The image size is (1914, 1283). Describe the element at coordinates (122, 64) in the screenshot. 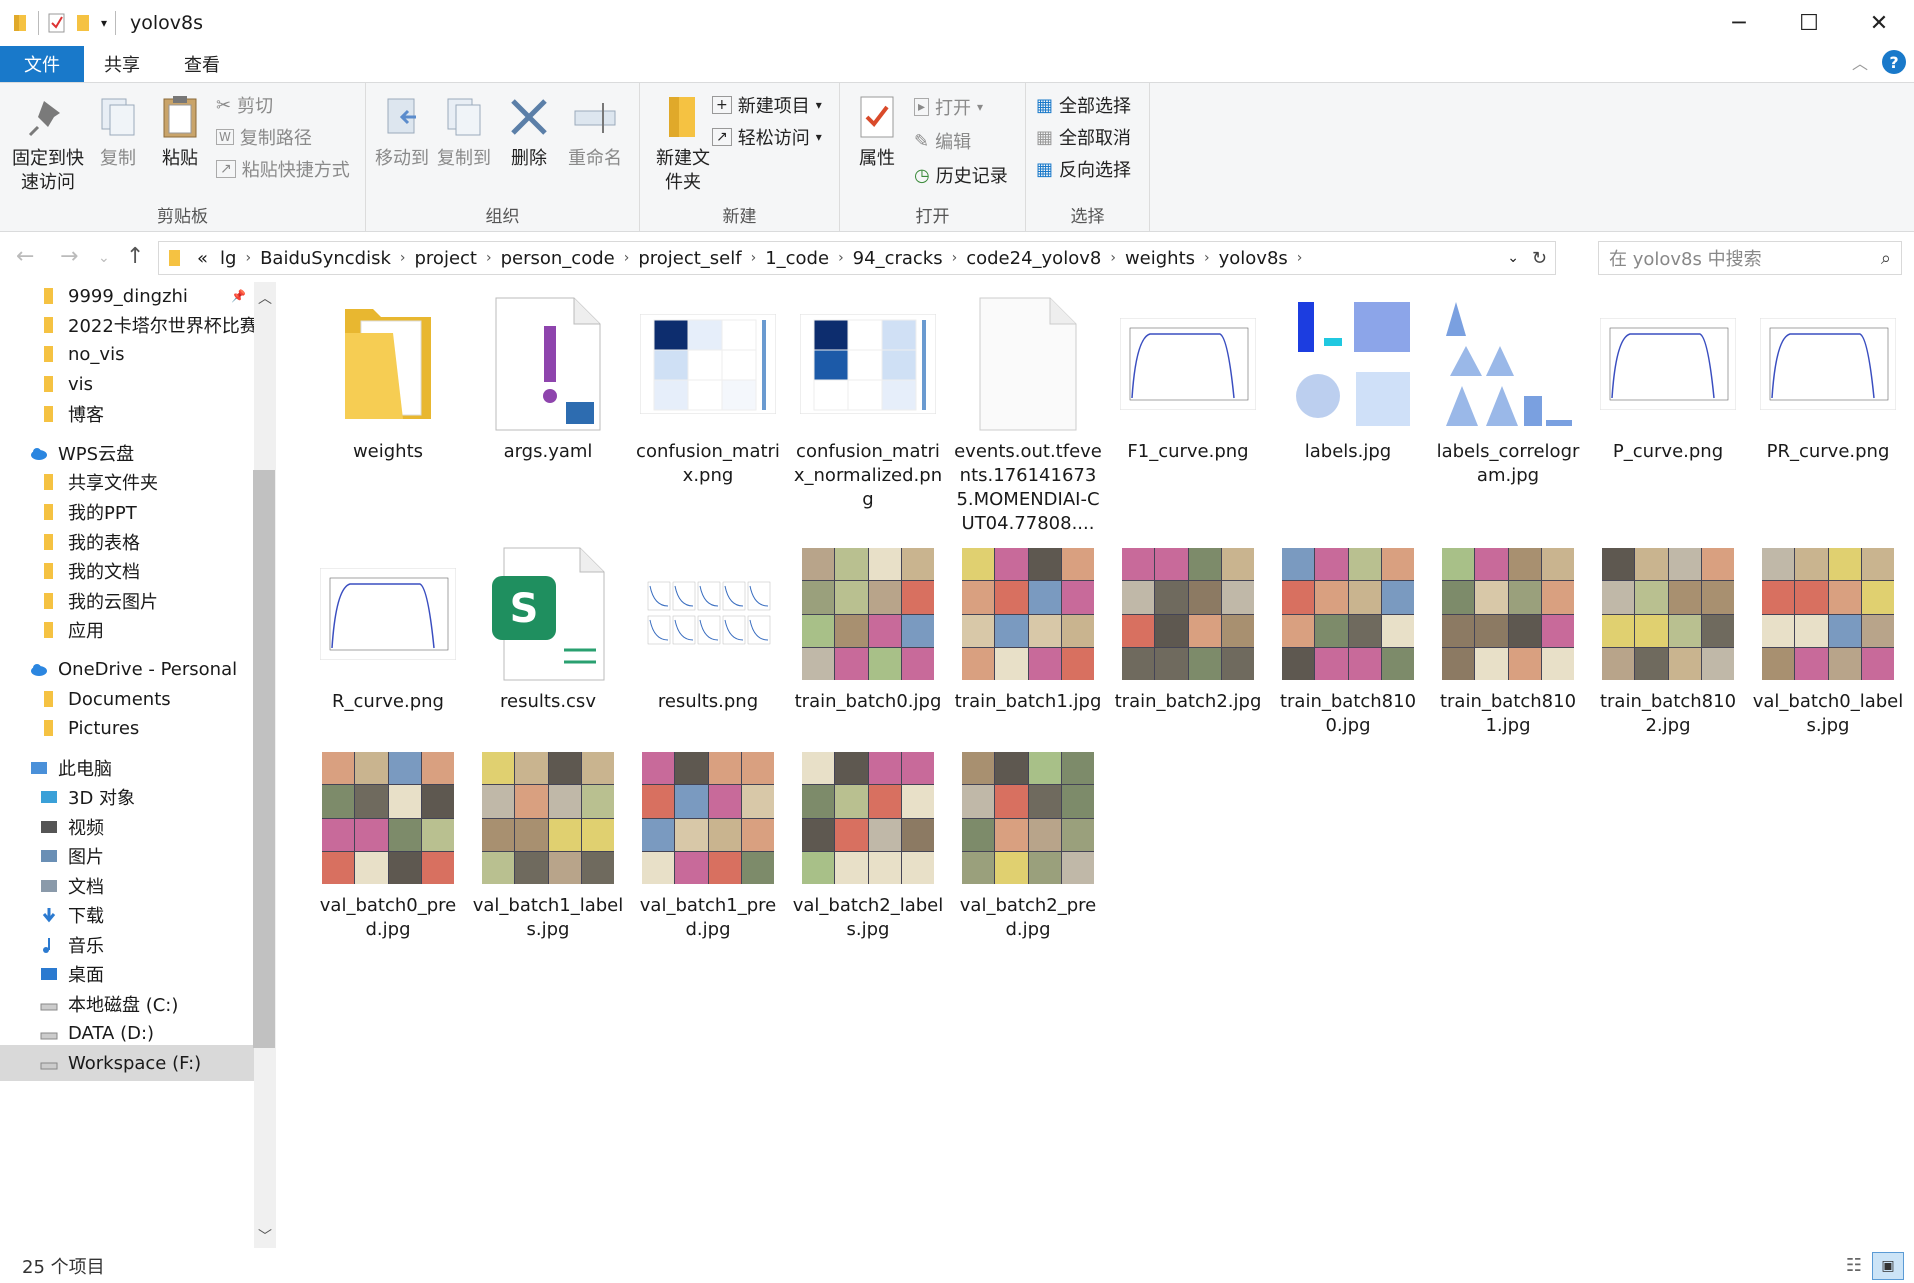

I see `tab-share: 共享` at that location.